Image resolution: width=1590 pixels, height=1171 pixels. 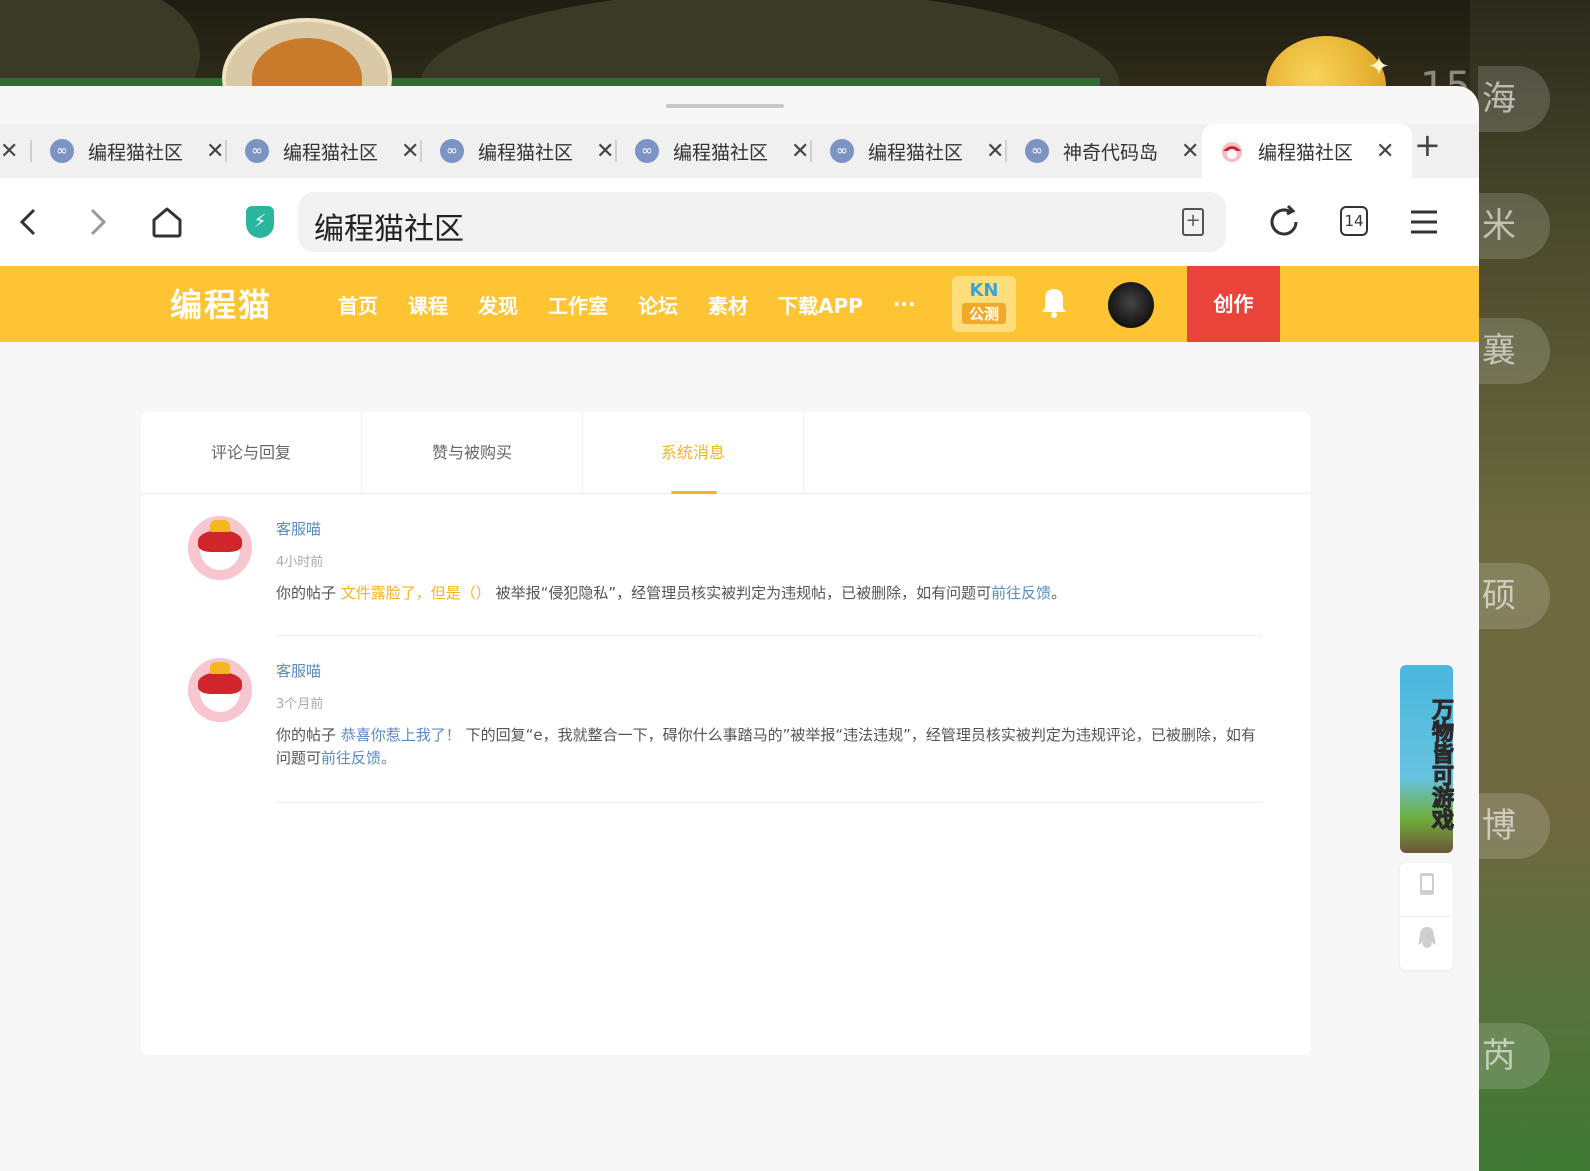 I want to click on nav-studio: 工作室, so click(x=578, y=304).